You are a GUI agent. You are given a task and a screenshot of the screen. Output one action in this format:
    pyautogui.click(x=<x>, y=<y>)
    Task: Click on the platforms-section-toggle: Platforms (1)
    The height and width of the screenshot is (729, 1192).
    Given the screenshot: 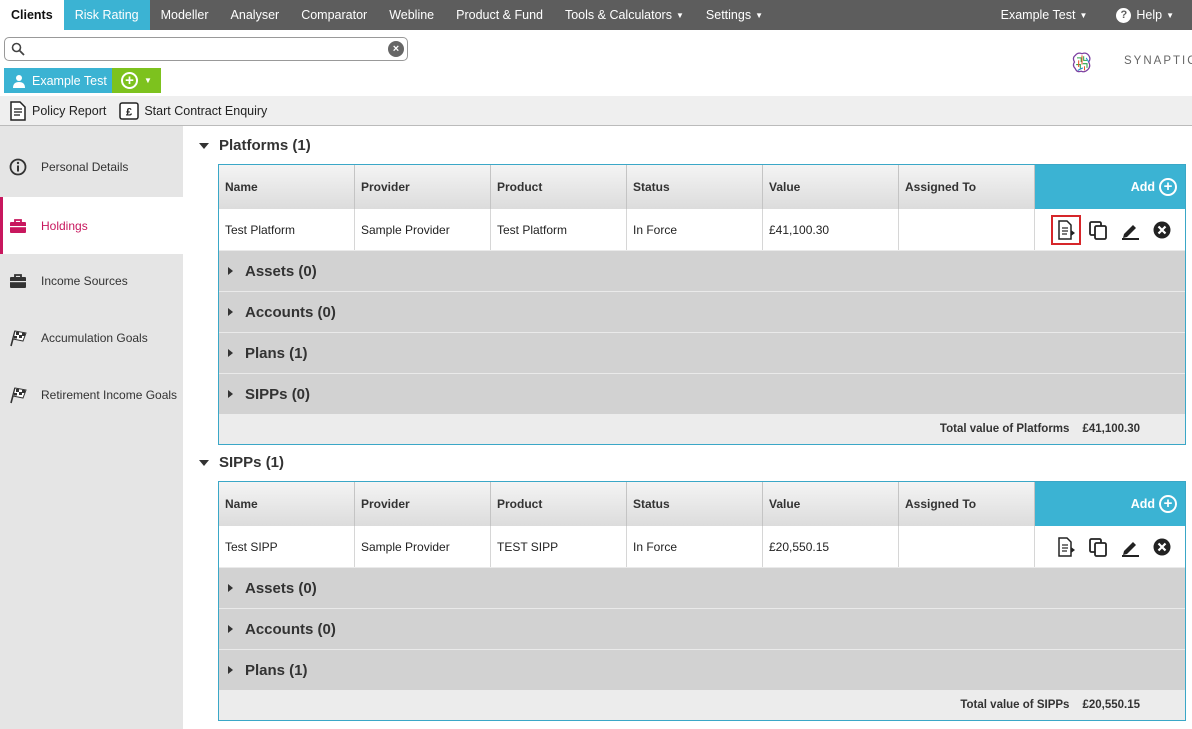 What is the action you would take?
    pyautogui.click(x=255, y=145)
    